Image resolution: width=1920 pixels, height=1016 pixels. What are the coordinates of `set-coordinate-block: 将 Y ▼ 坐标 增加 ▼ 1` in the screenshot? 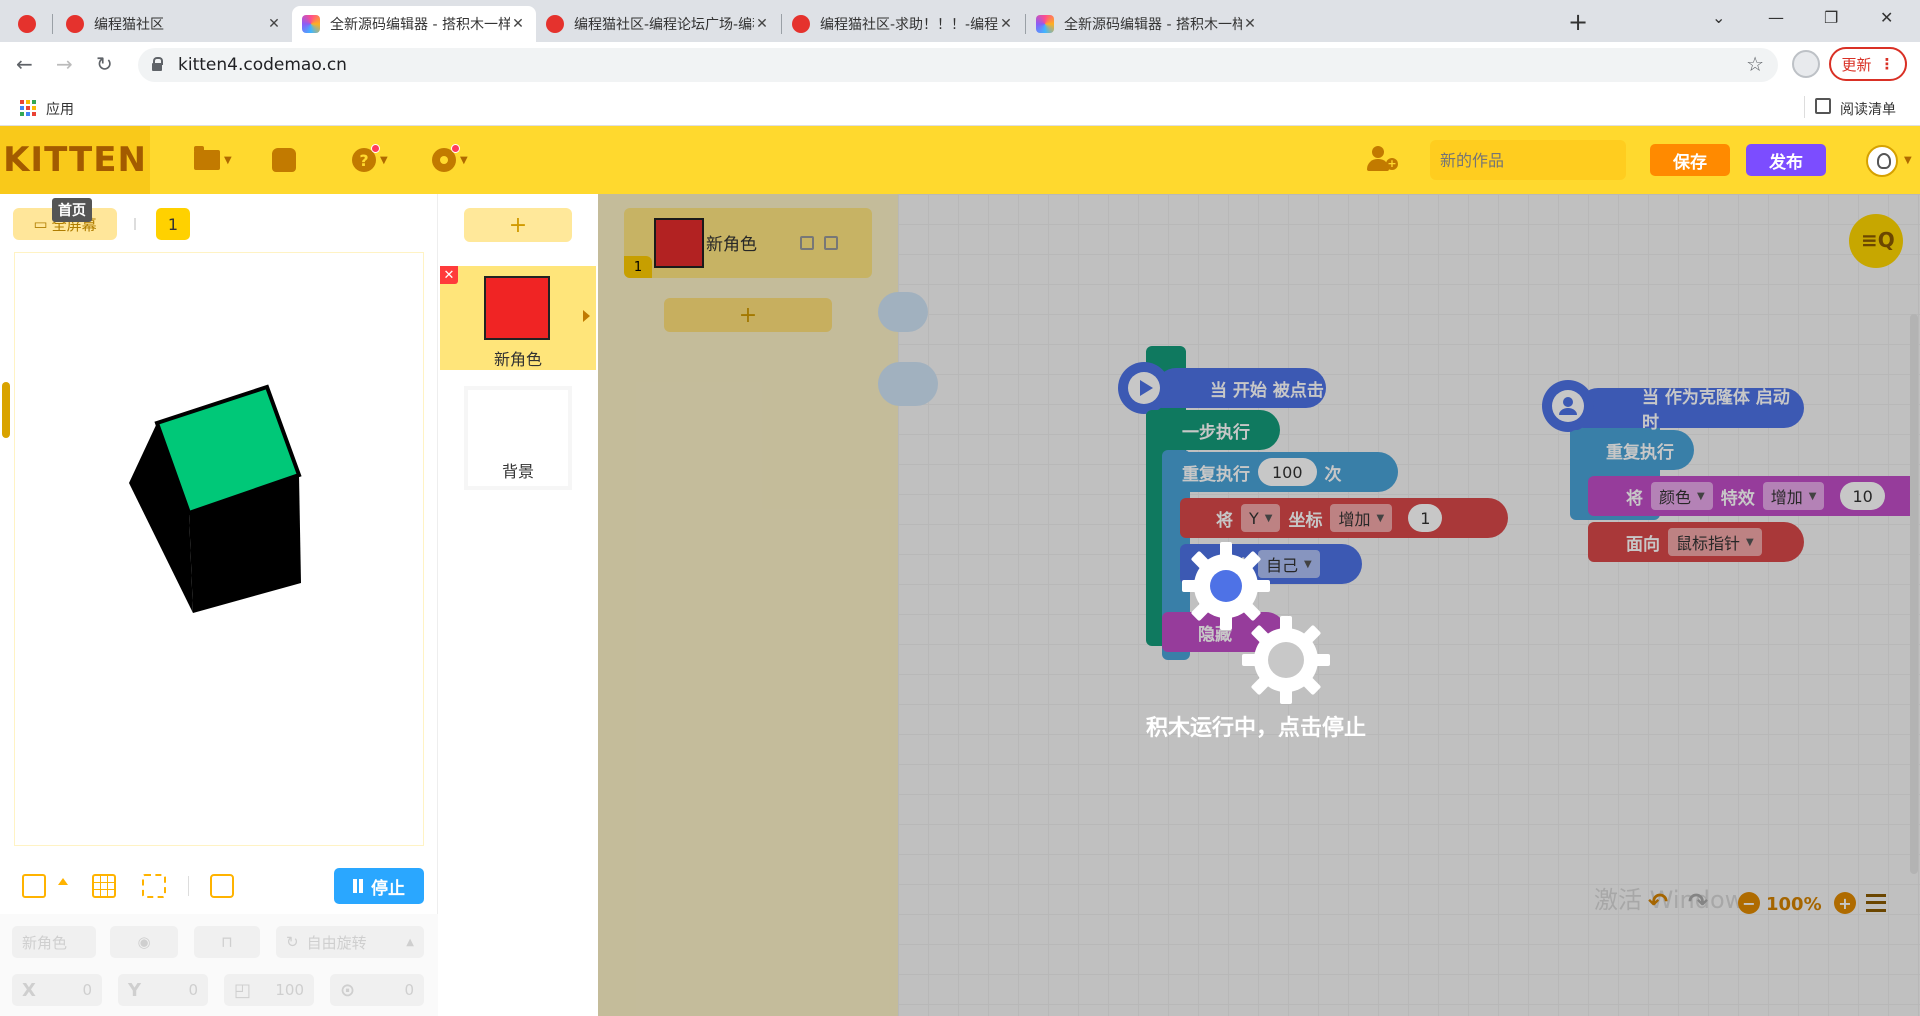 It's located at (1344, 518).